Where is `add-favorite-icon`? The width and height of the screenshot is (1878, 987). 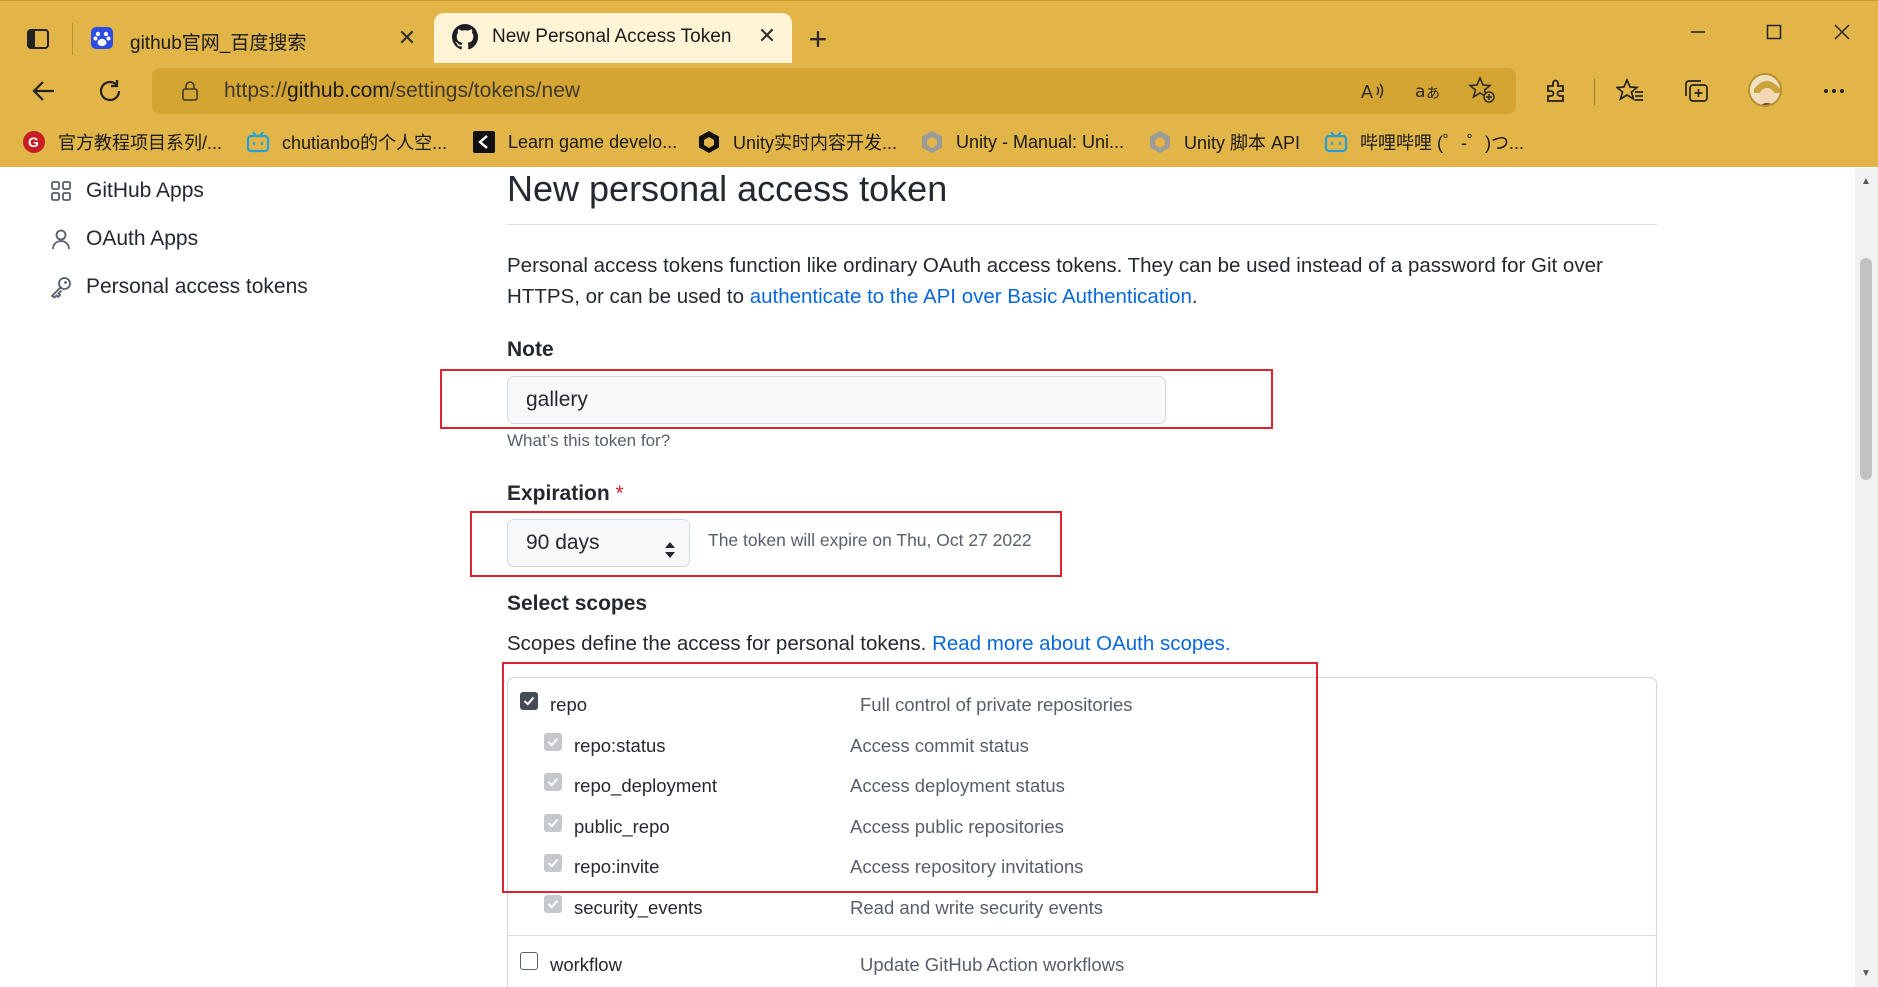
add-favorite-icon is located at coordinates (1481, 92).